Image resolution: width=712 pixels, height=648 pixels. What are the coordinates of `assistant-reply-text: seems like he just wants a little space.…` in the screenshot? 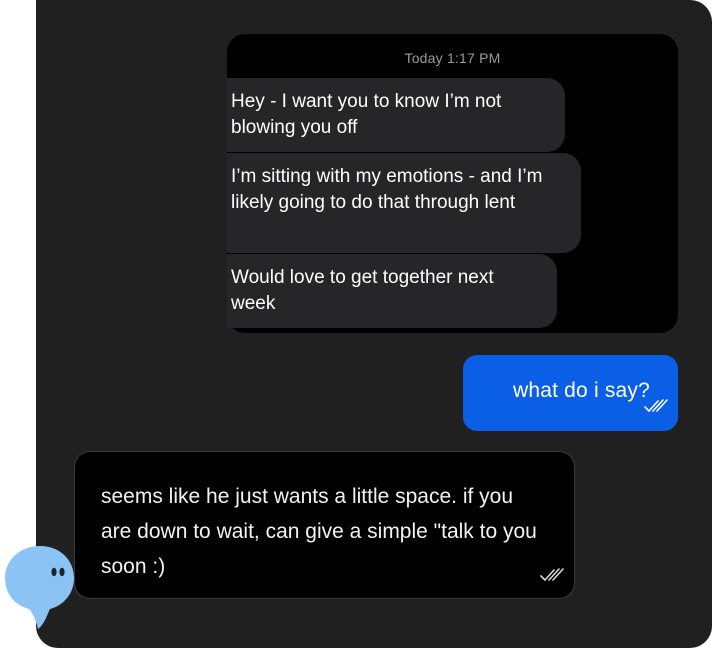 It's located at (319, 531).